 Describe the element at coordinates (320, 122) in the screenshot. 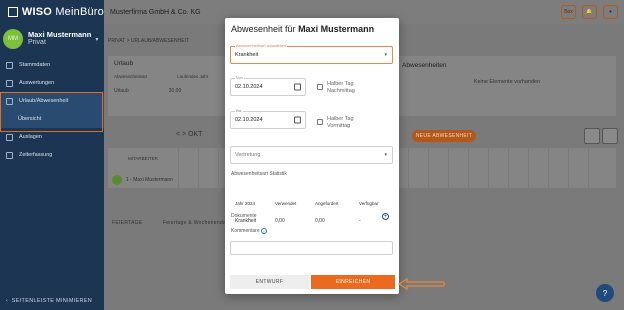

I see `half-day-morning-checkbox` at that location.